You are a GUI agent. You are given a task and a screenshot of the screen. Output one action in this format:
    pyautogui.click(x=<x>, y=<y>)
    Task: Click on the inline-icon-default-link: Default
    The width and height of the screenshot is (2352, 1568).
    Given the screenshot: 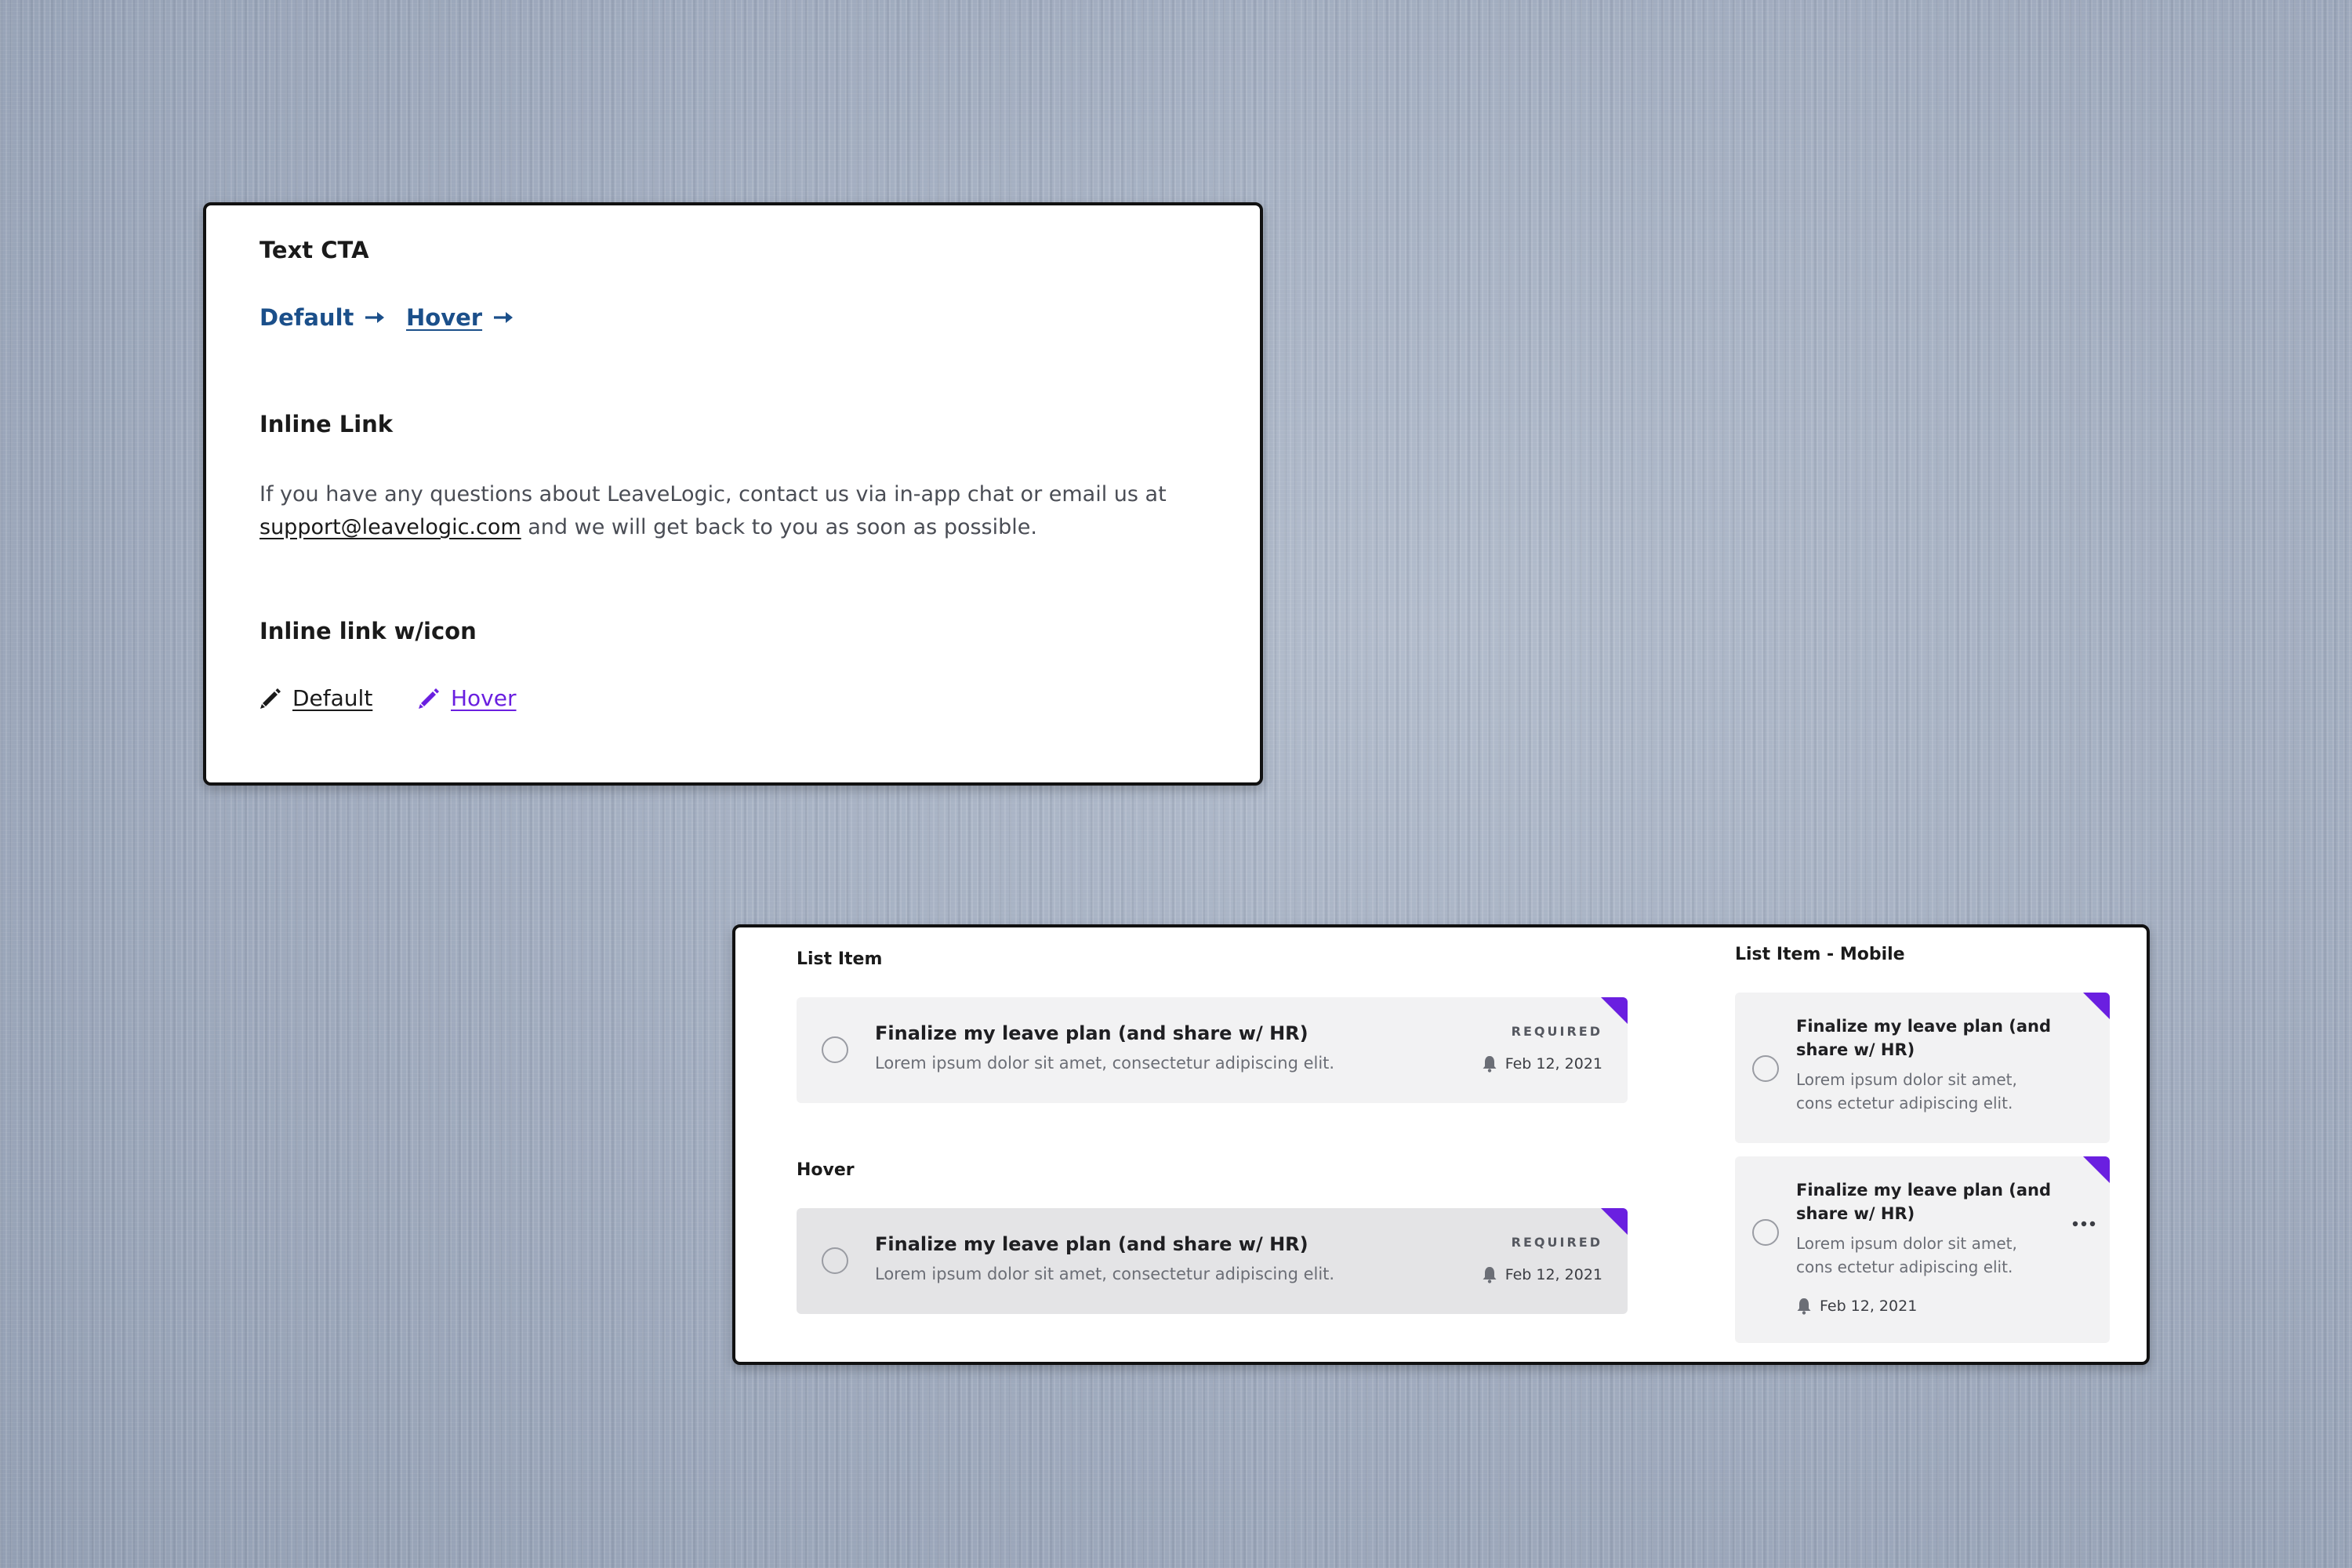 What is the action you would take?
    pyautogui.click(x=316, y=698)
    